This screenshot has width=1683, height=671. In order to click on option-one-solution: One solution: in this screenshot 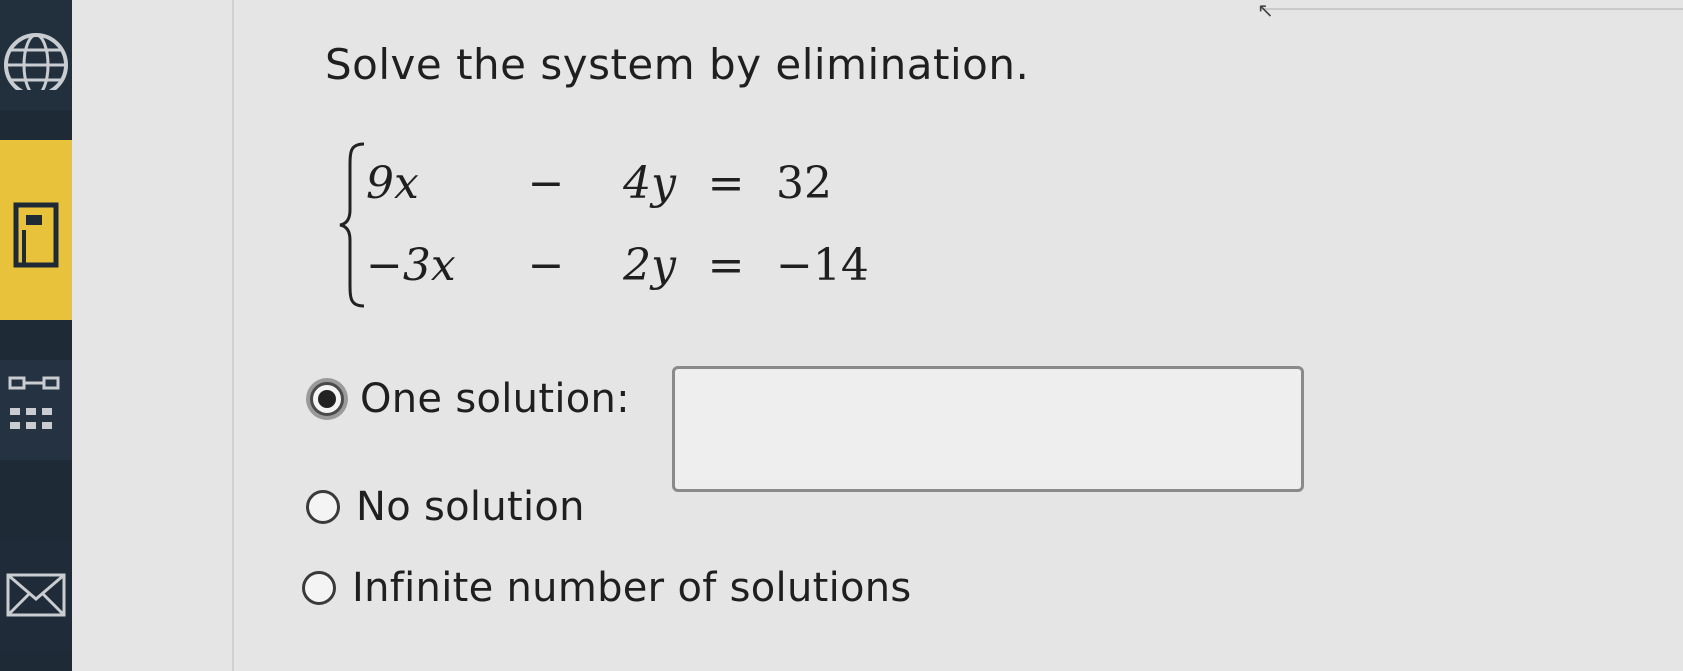, I will do `click(470, 399)`.